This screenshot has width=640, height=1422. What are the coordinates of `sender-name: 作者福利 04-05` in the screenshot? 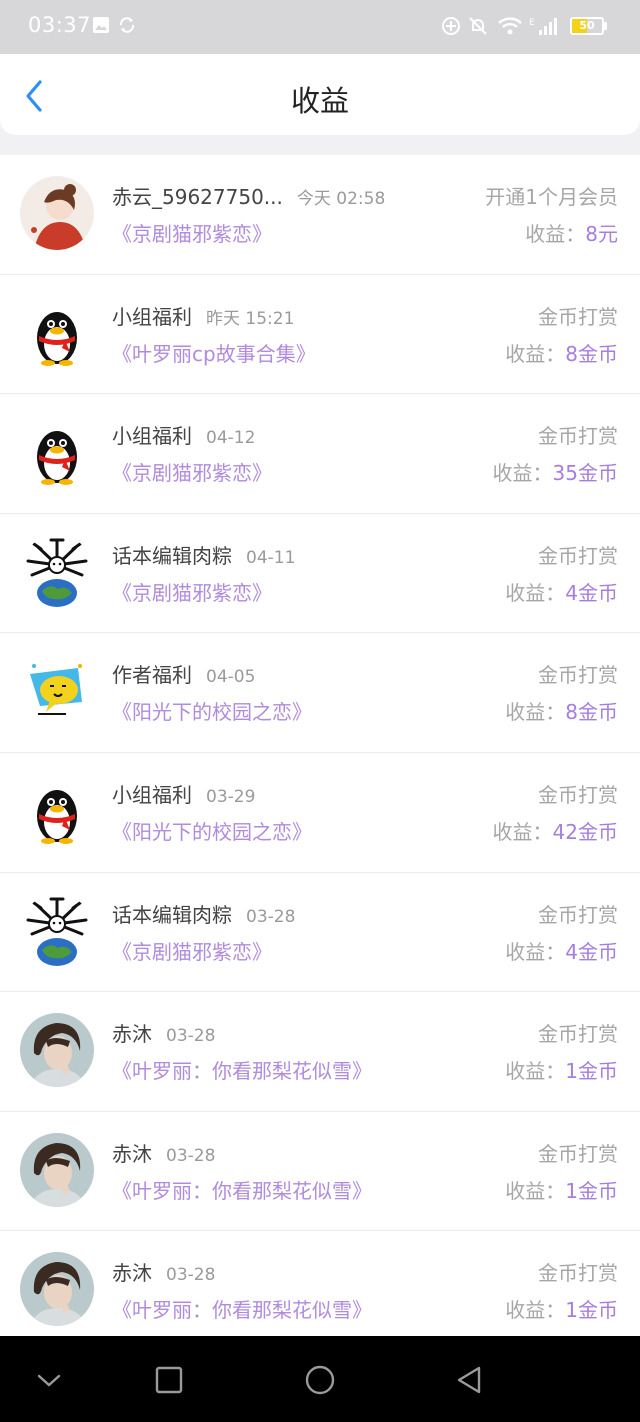 It's located at (183, 673).